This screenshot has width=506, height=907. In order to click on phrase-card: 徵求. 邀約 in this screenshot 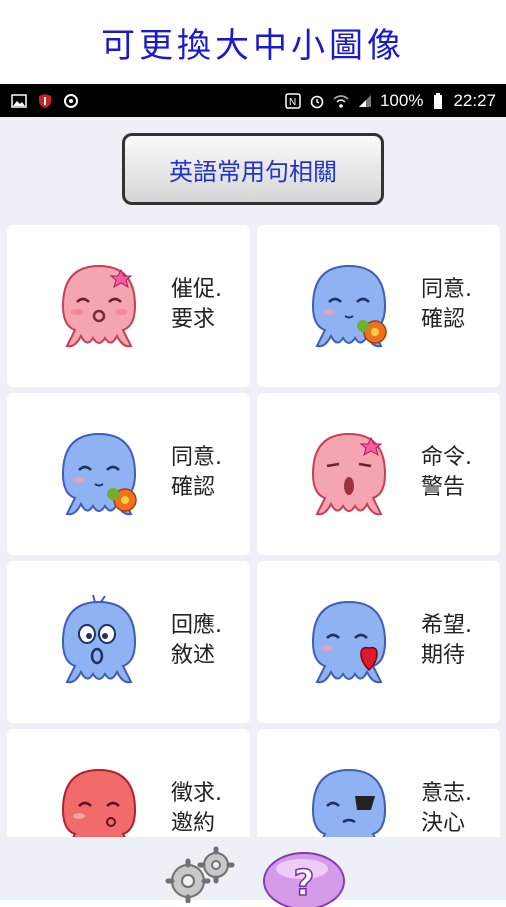, I will do `click(128, 783)`.